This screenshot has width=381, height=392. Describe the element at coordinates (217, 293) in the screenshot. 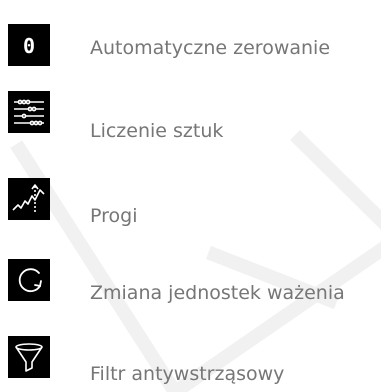

I see `feature-label-unit-change: Zmiana jednostek ważenia` at that location.